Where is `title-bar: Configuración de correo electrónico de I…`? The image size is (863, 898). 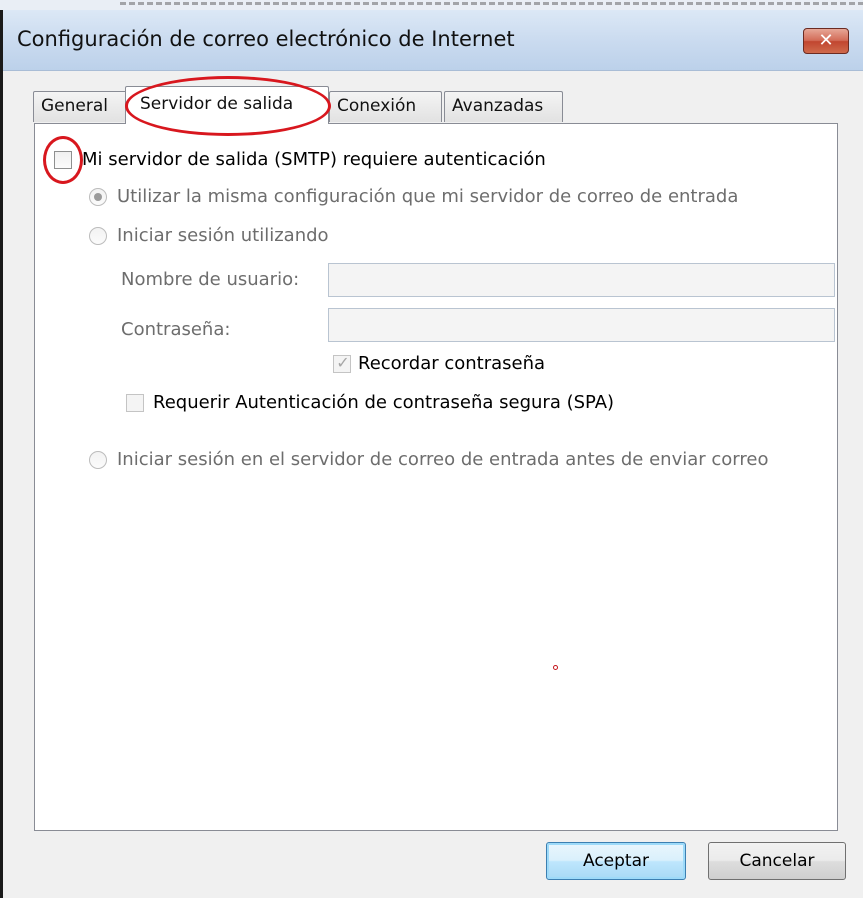 title-bar: Configuración de correo electrónico de I… is located at coordinates (433, 40).